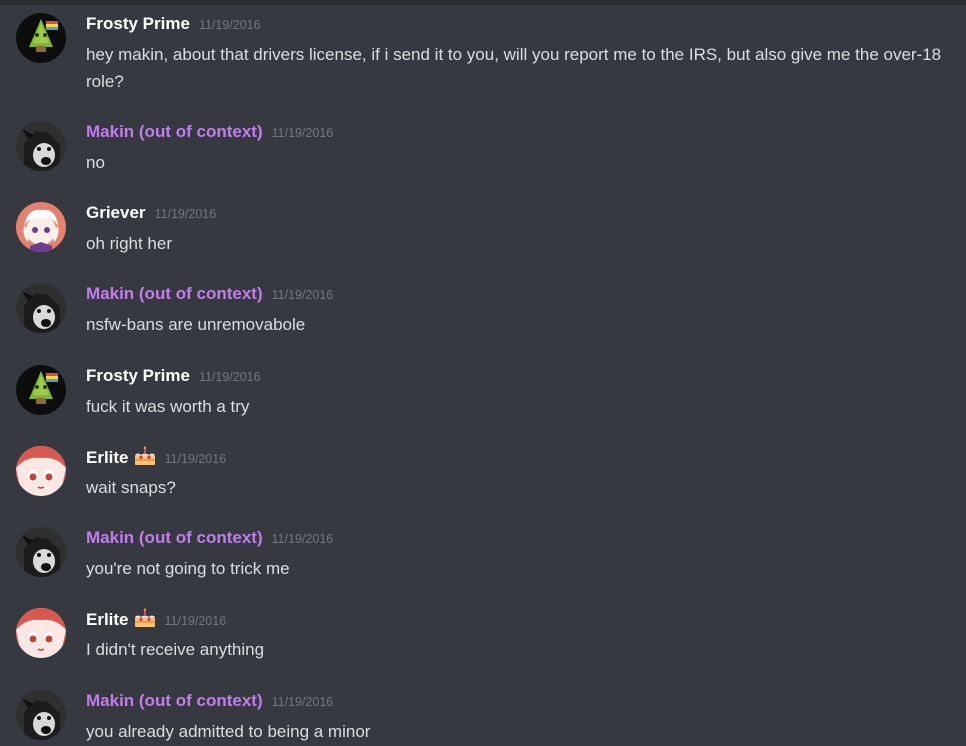 The width and height of the screenshot is (966, 746). I want to click on message-text: you already admitted to being a minor, so click(228, 731).